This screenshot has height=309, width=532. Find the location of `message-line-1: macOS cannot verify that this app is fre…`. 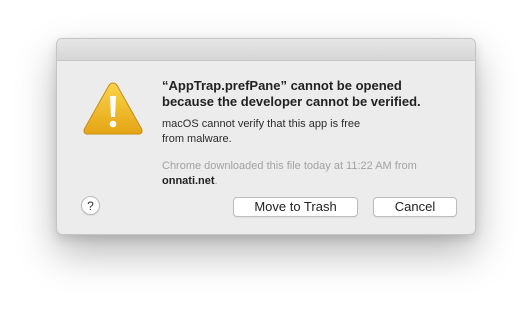

message-line-1: macOS cannot verify that this app is fre… is located at coordinates (261, 124).